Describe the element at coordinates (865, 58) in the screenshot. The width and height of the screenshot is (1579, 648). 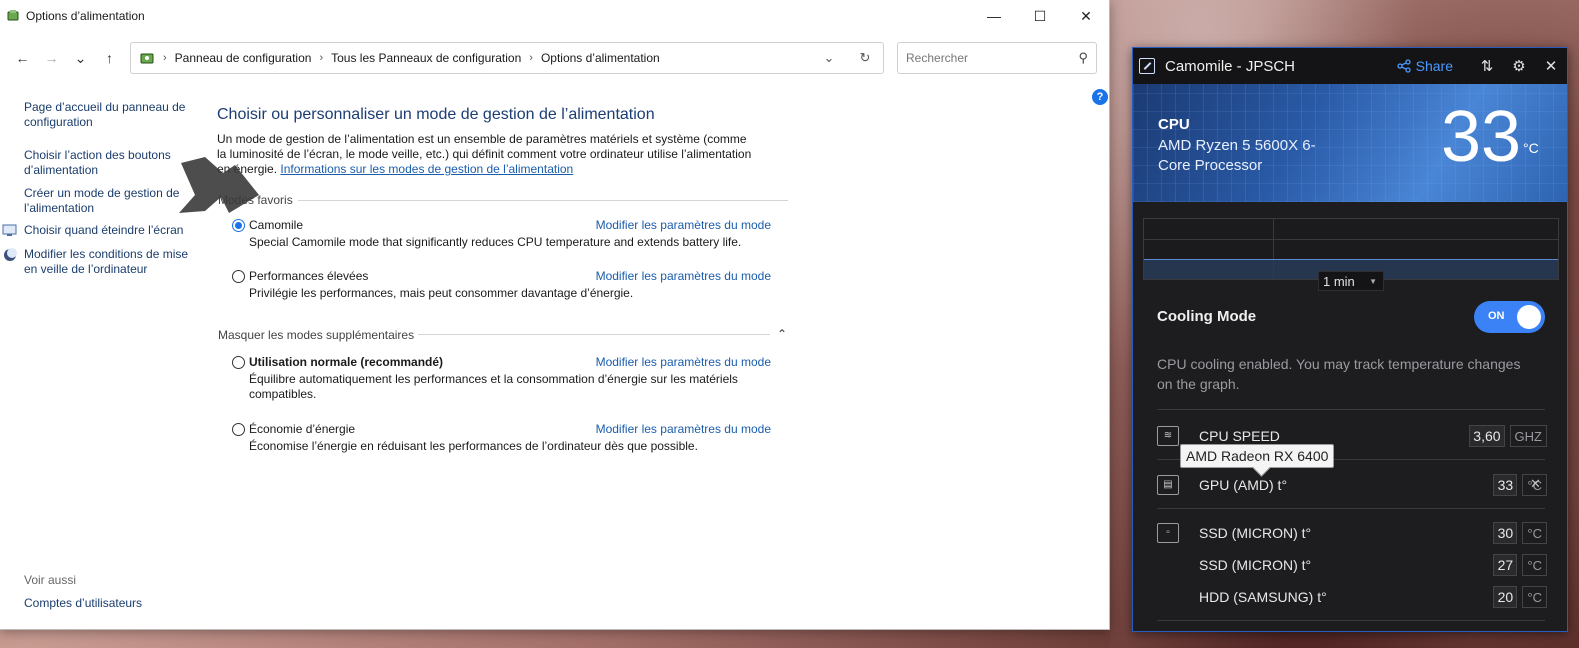
I see `refresh-icon: ↻` at that location.